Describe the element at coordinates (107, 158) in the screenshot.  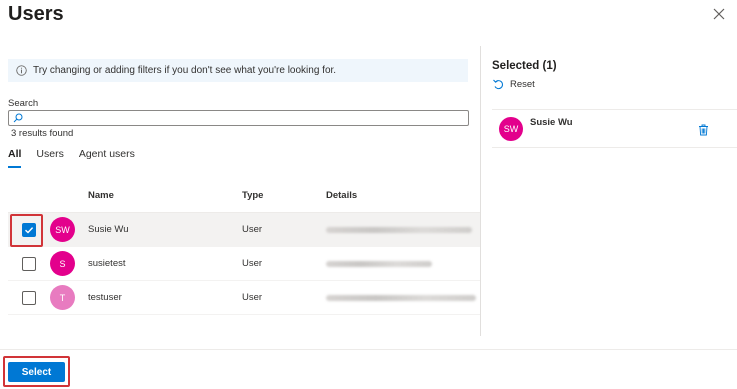
I see `tab-agent-users: Agent users` at that location.